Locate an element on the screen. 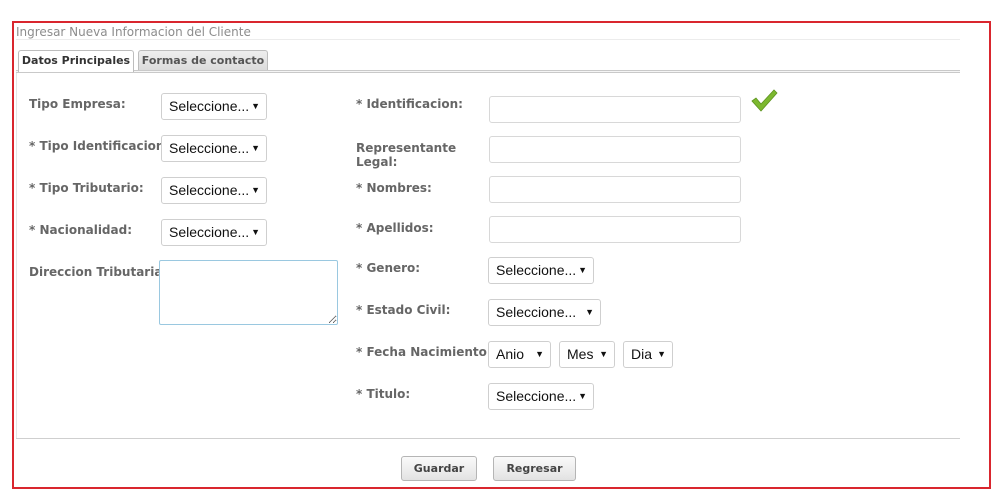 This screenshot has height=500, width=1008. fecha-anio-value: Anio is located at coordinates (510, 354).